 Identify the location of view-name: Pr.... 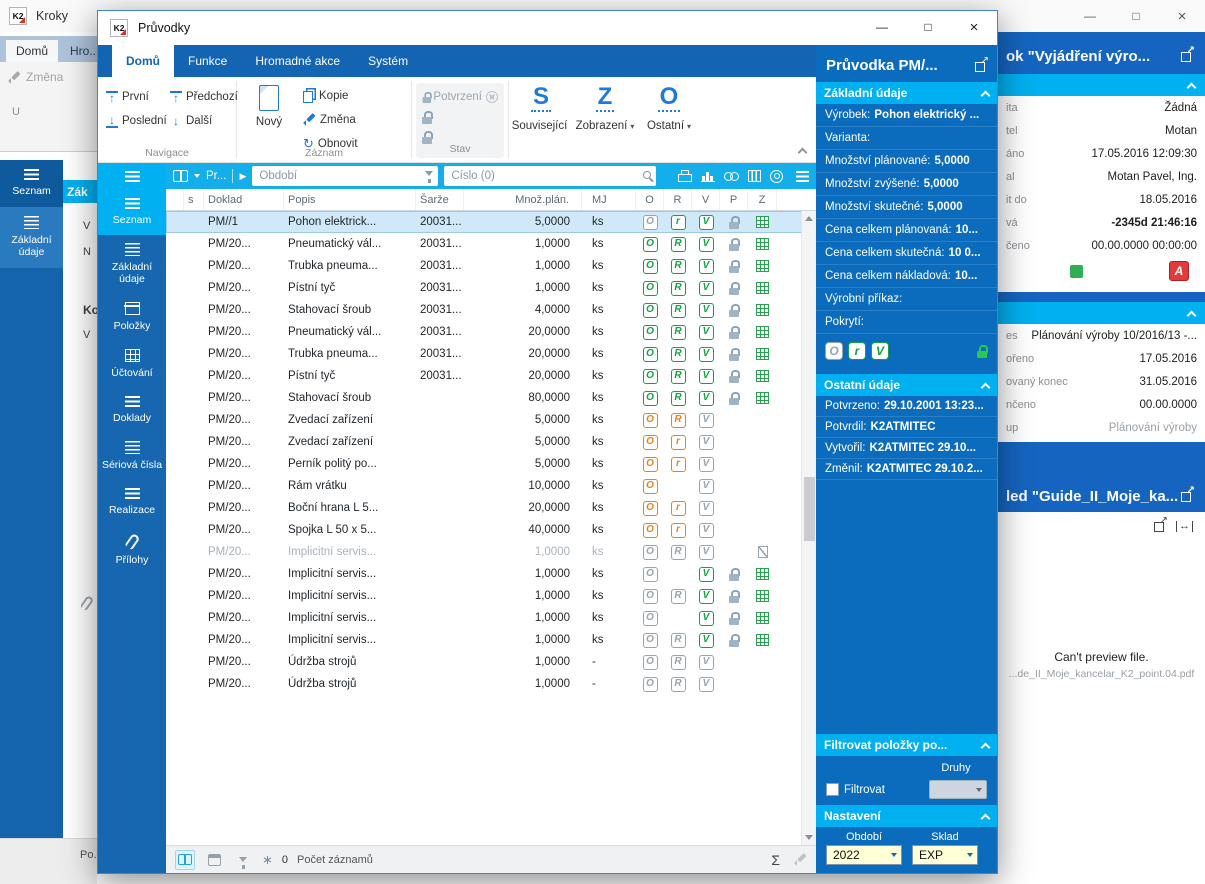
(216, 176).